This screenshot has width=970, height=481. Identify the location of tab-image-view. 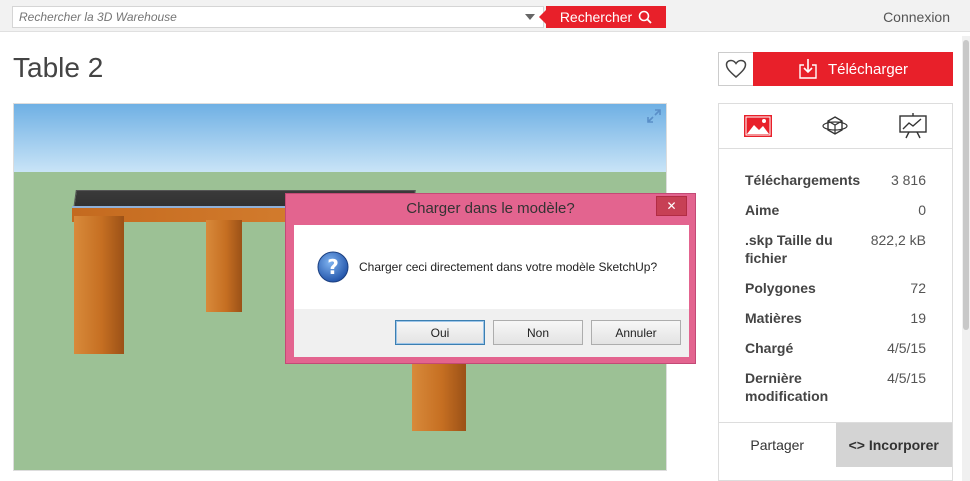
(758, 126).